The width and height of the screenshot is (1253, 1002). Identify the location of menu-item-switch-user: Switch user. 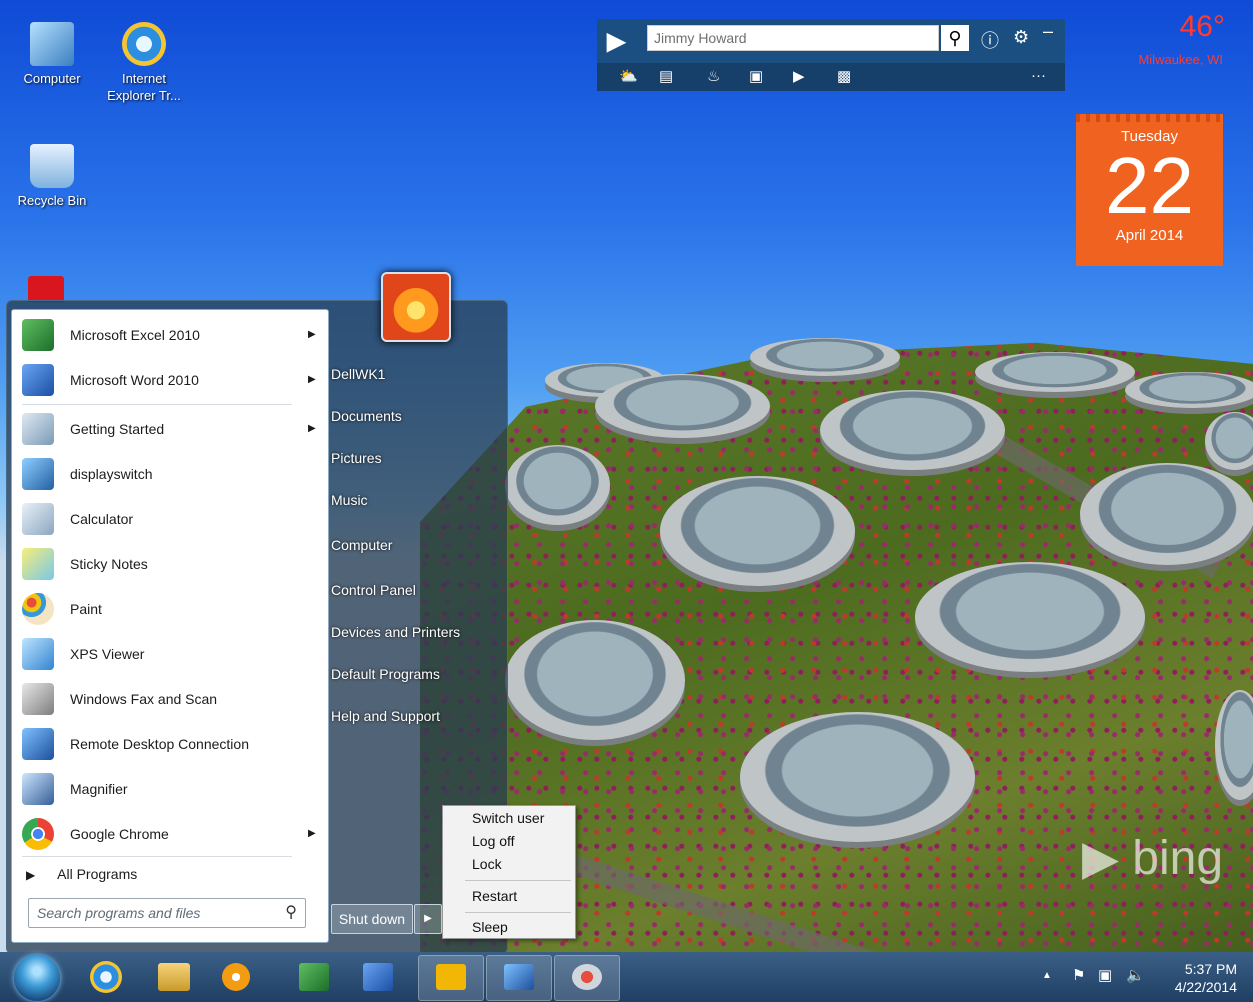
(508, 818).